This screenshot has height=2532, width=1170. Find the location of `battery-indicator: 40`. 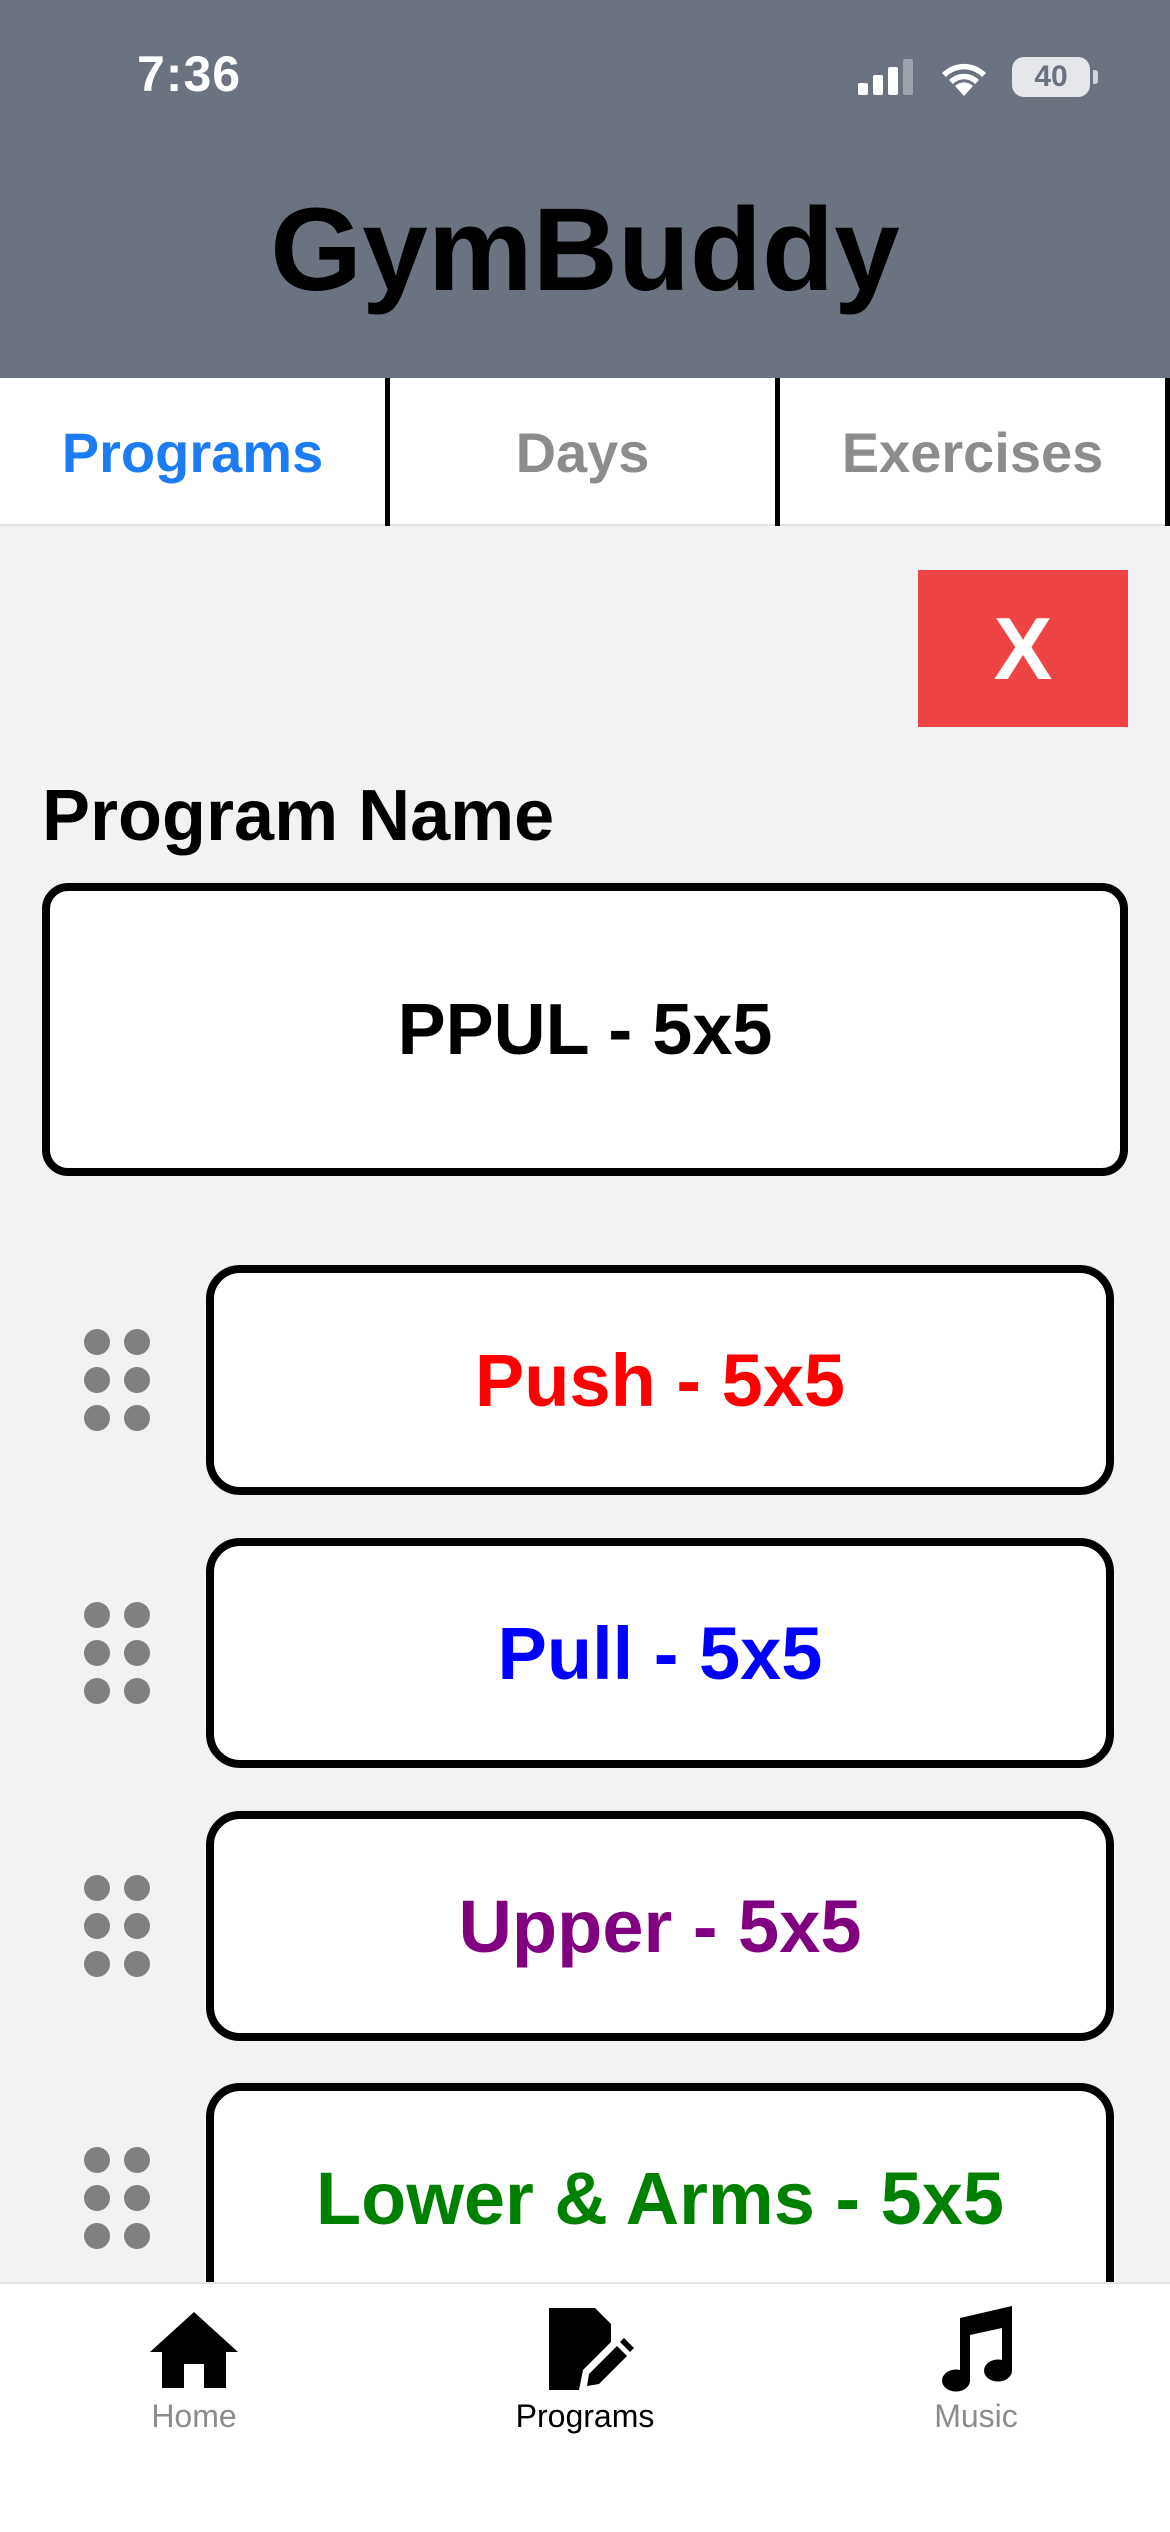

battery-indicator: 40 is located at coordinates (1055, 77).